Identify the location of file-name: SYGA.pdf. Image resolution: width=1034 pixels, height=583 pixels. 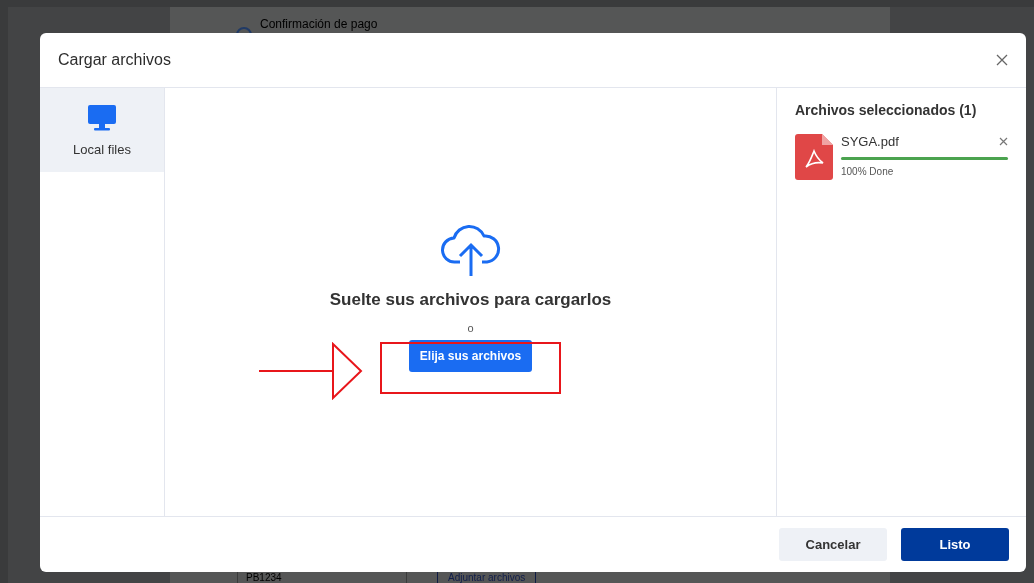
(870, 141).